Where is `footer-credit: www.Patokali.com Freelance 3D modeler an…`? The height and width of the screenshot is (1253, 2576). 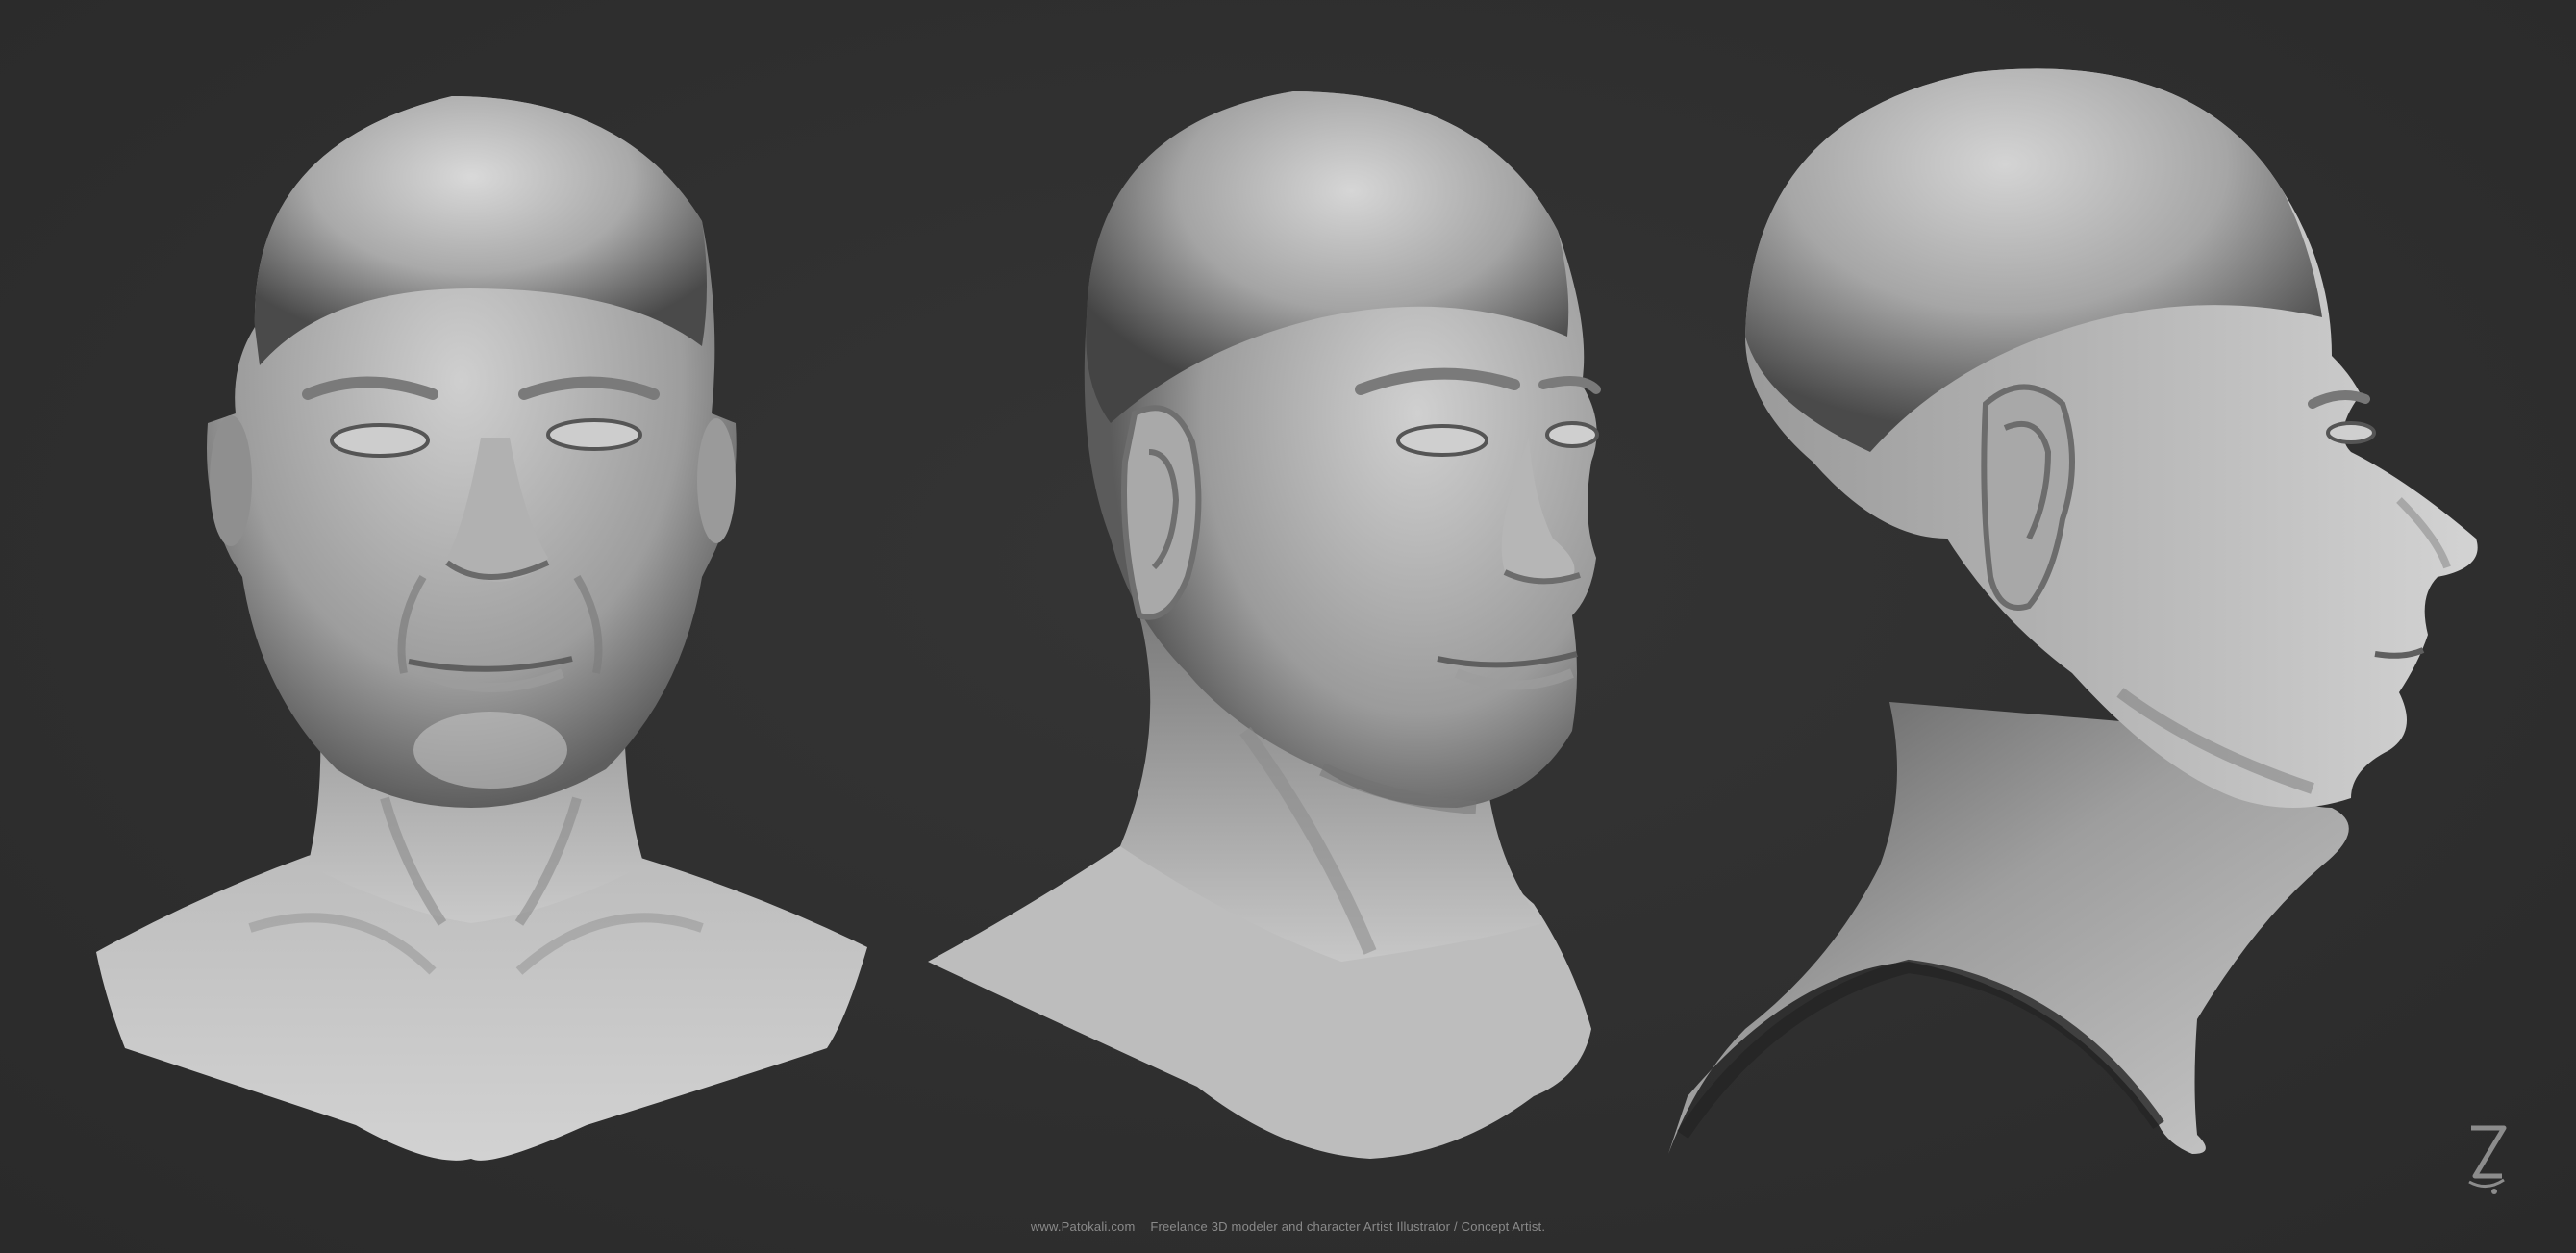 footer-credit: www.Patokali.com Freelance 3D modeler an… is located at coordinates (1288, 1226).